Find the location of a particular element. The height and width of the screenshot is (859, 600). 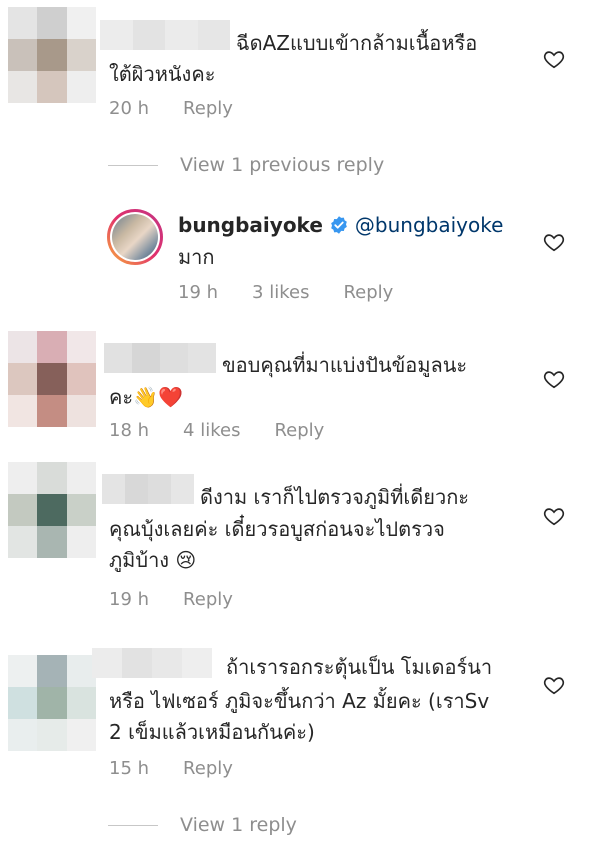

comment-time: 20 h is located at coordinates (129, 108).